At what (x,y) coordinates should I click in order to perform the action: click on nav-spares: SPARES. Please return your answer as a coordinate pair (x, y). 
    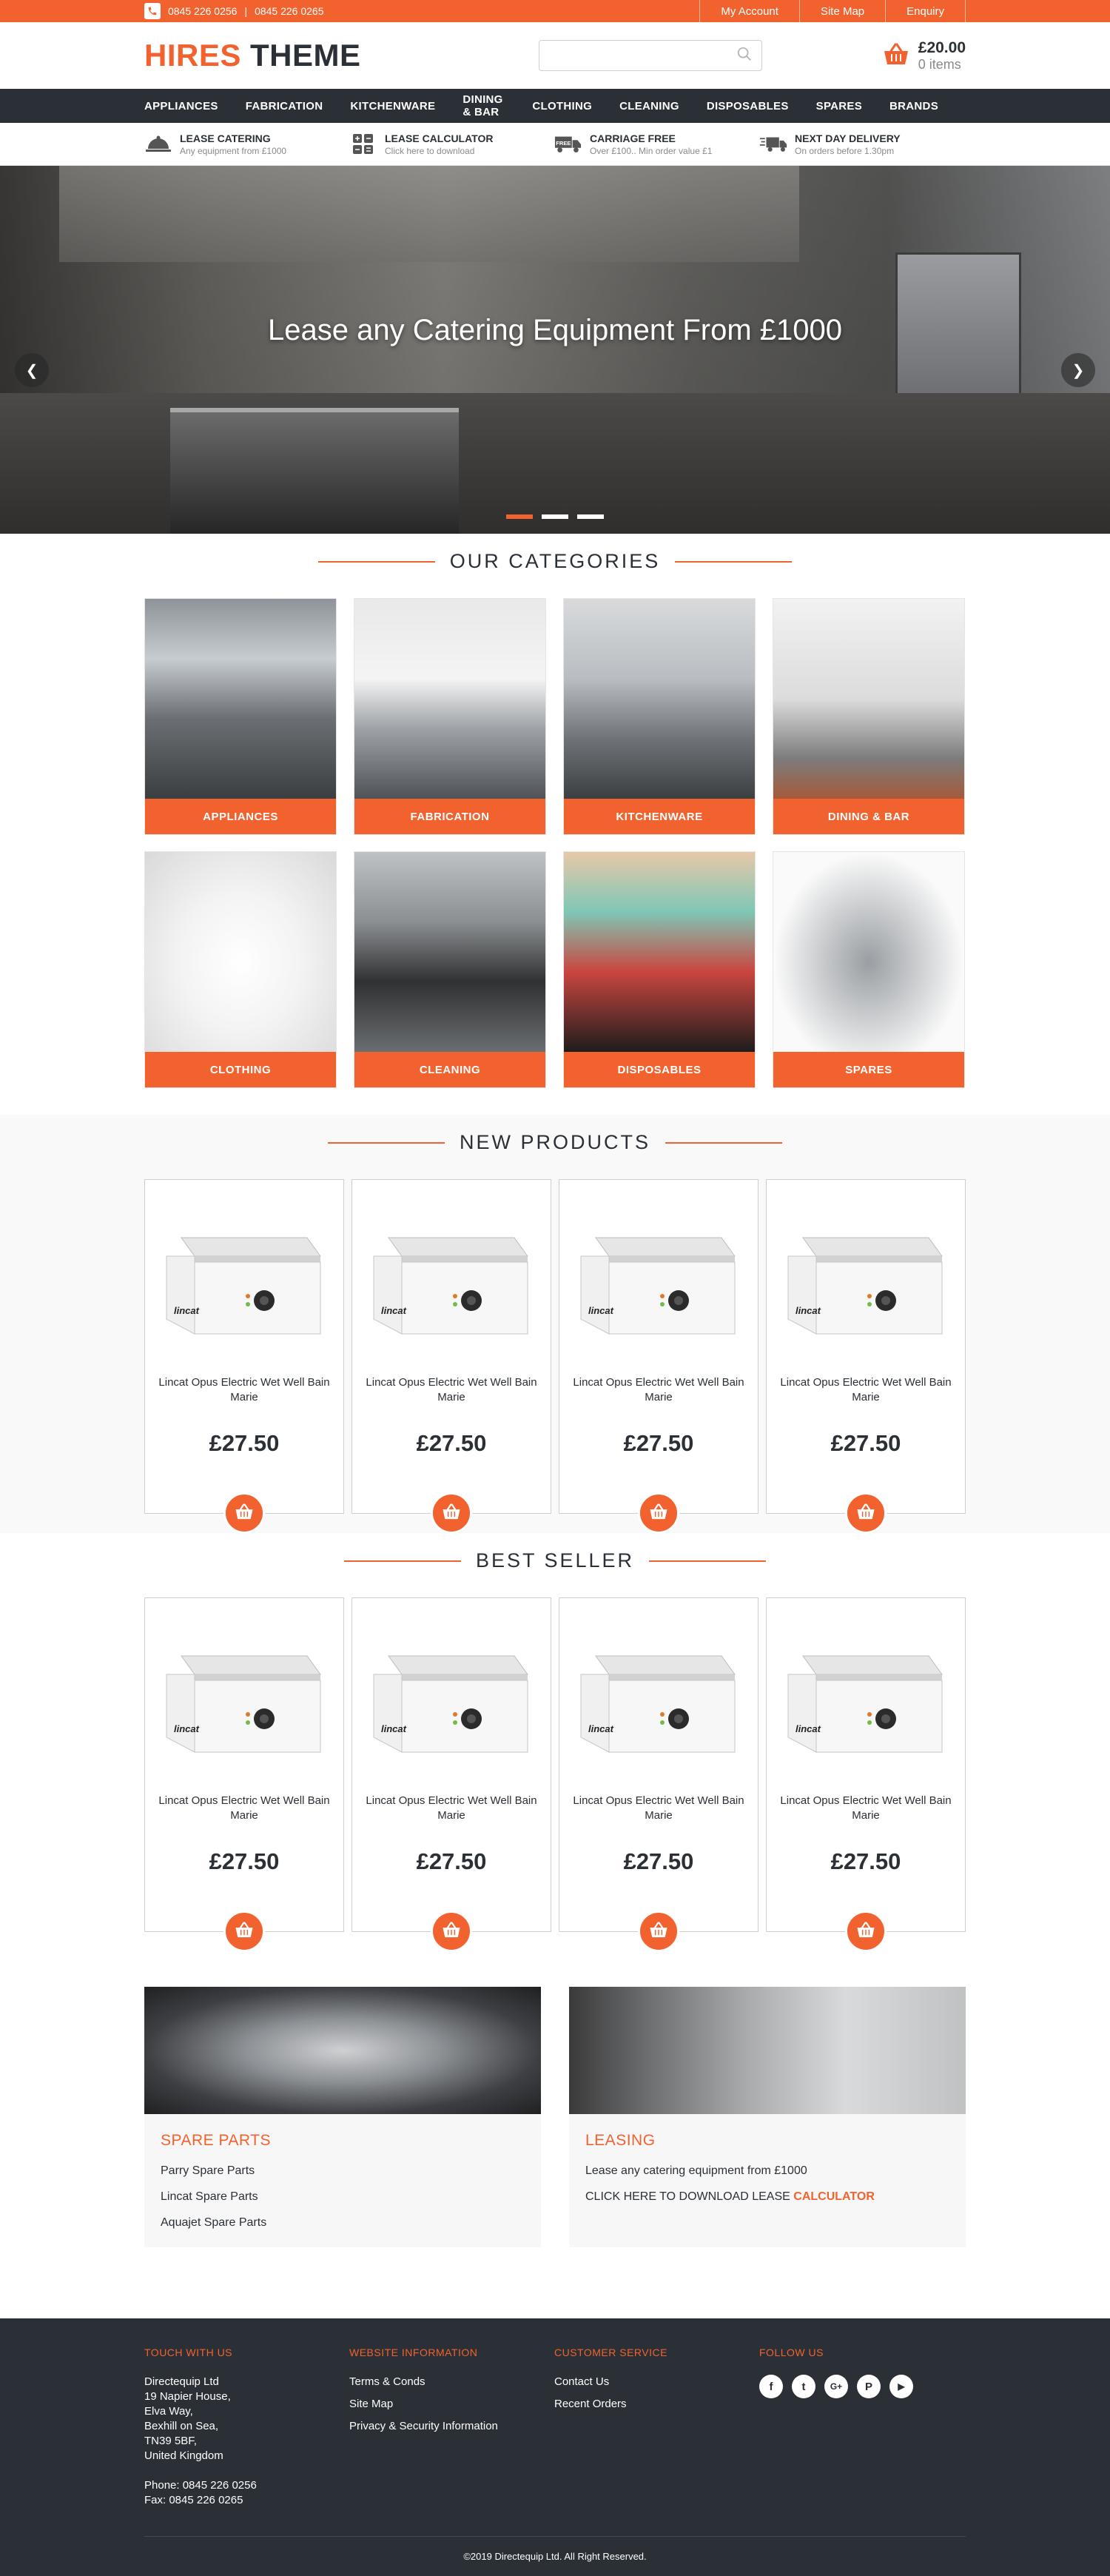
    Looking at the image, I should click on (839, 106).